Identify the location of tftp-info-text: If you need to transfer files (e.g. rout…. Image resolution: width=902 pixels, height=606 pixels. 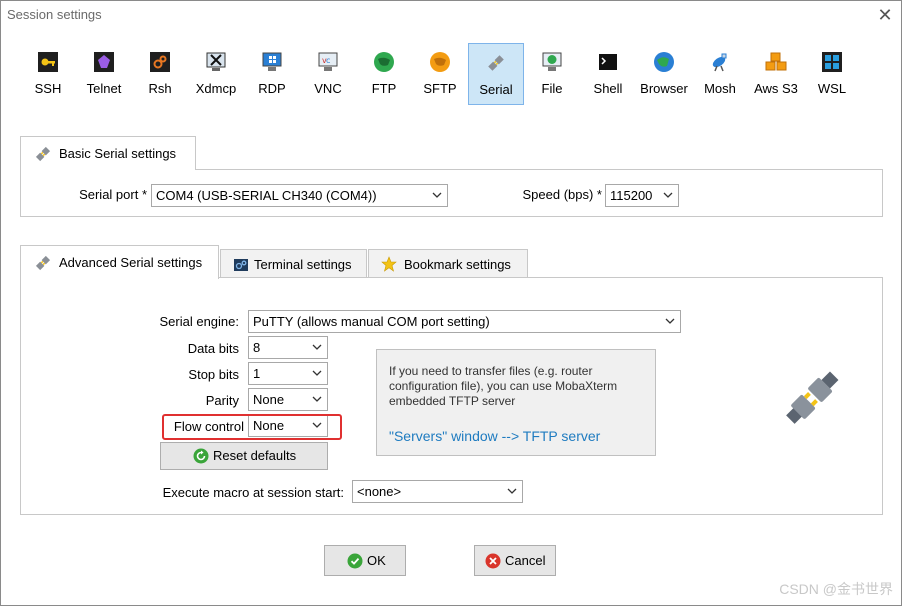
(503, 386).